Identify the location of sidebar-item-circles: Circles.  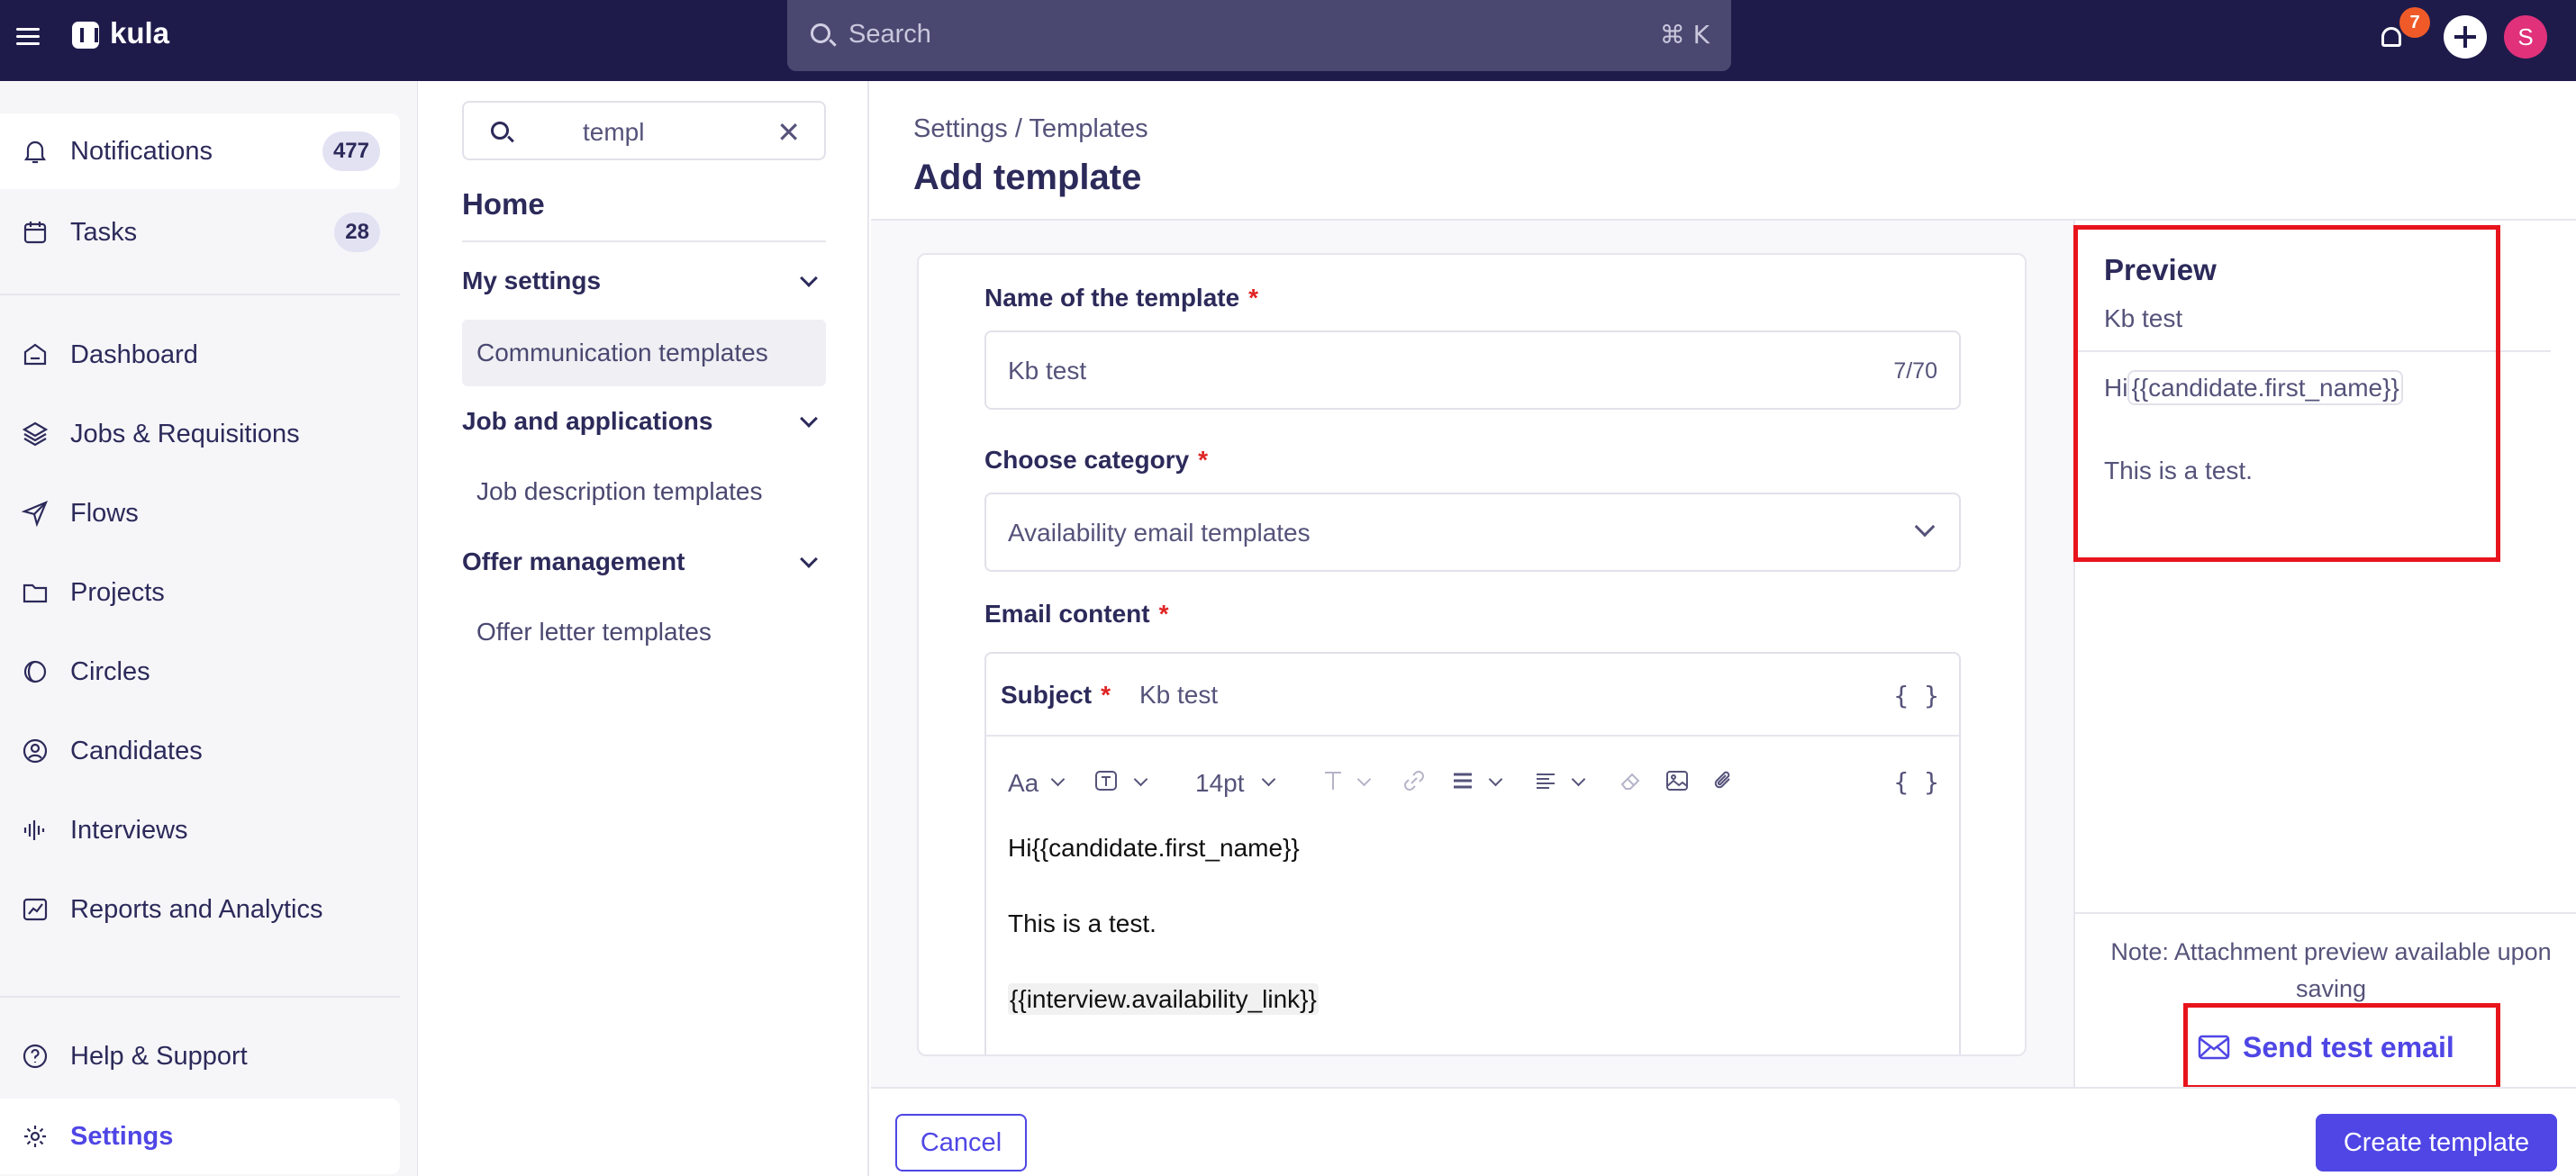
(200, 672).